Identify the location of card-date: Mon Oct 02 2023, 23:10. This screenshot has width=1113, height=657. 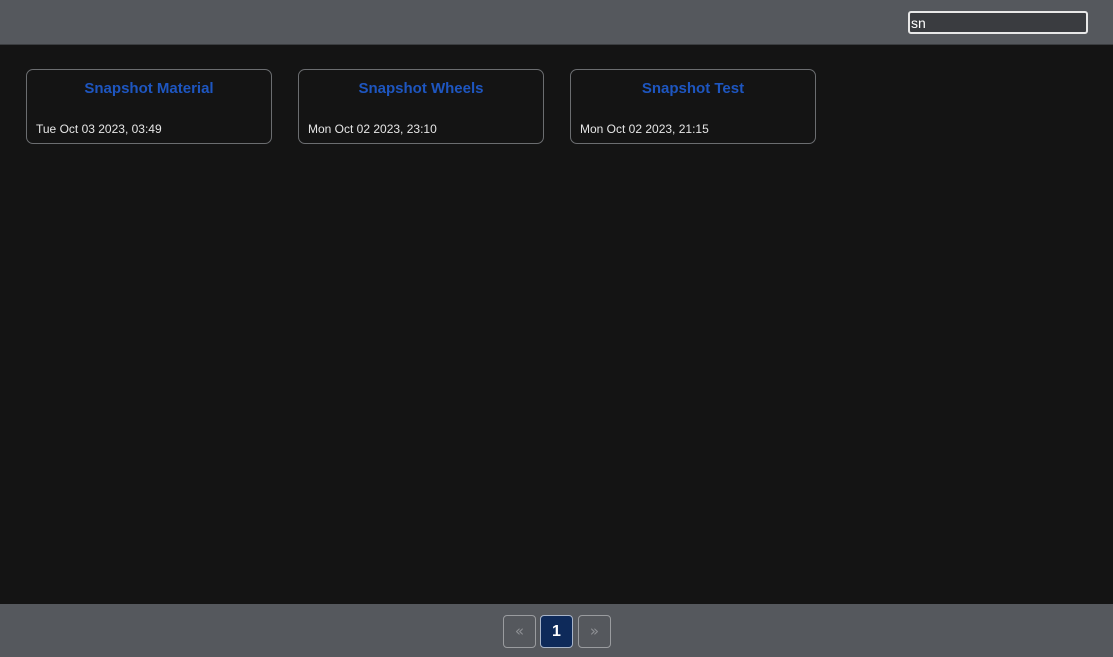
(372, 129).